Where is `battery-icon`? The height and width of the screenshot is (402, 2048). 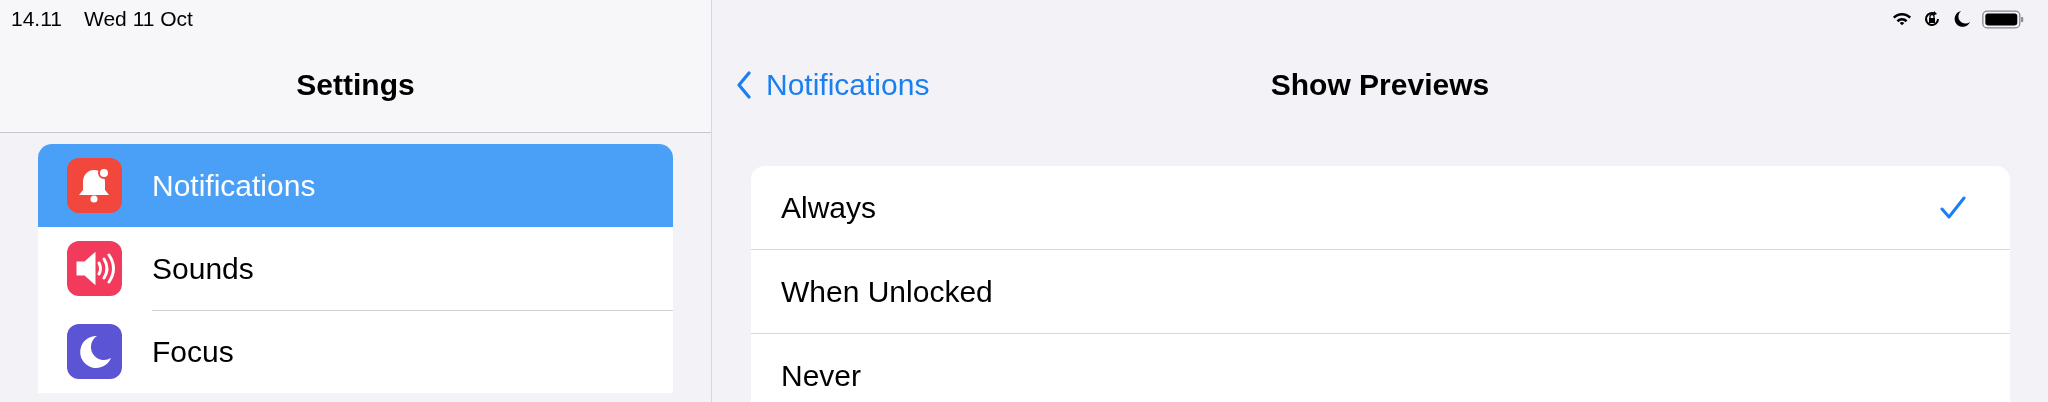
battery-icon is located at coordinates (2003, 19).